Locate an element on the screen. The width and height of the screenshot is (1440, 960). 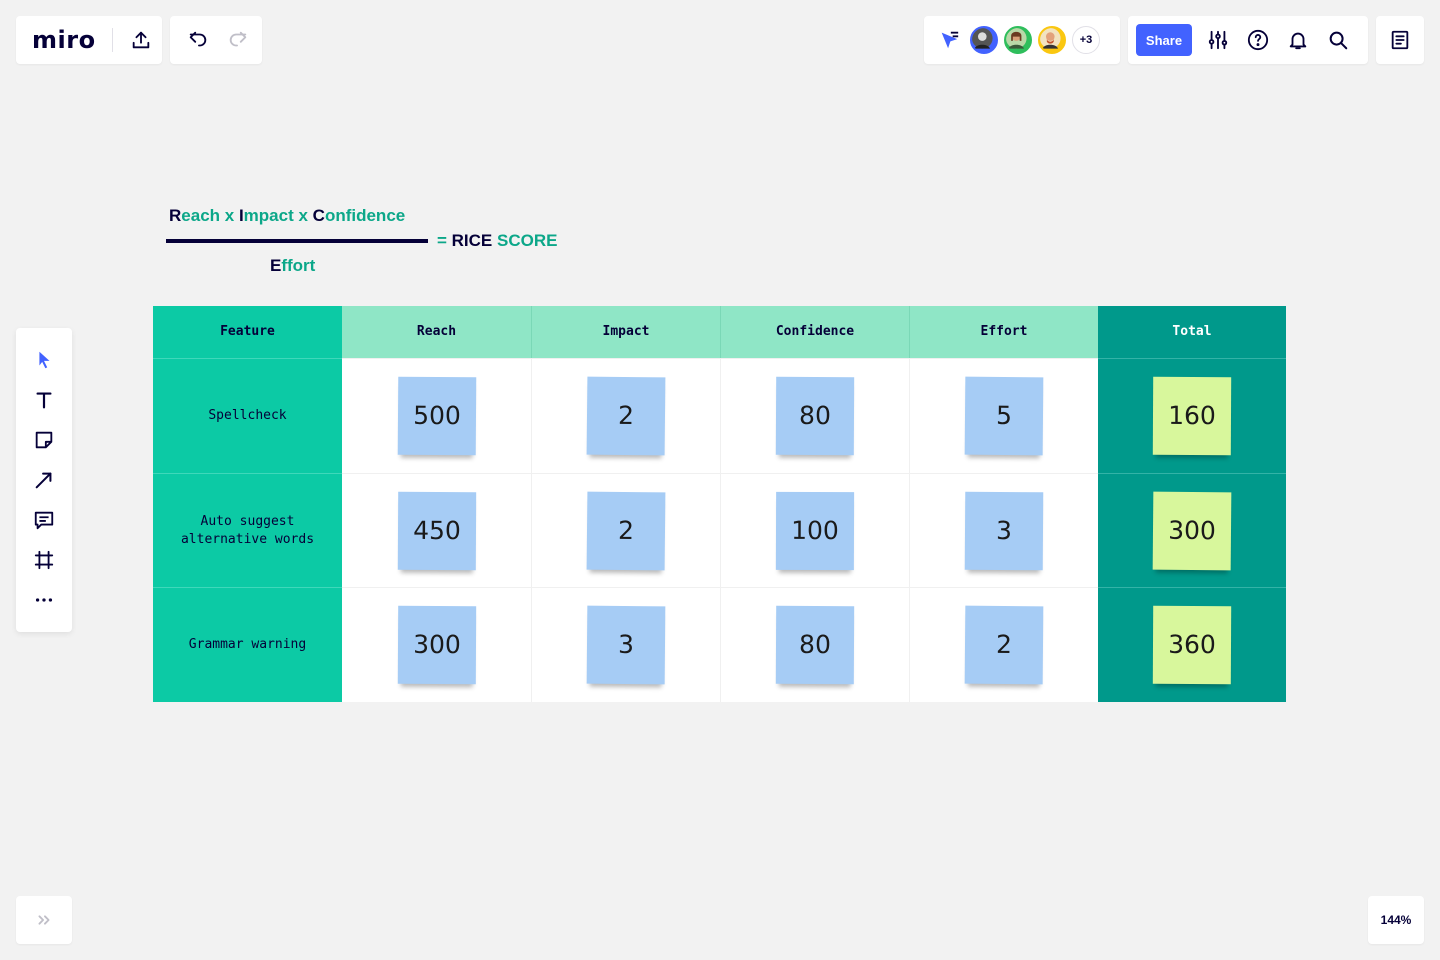
formula-text-run: each x is located at coordinates (210, 215).